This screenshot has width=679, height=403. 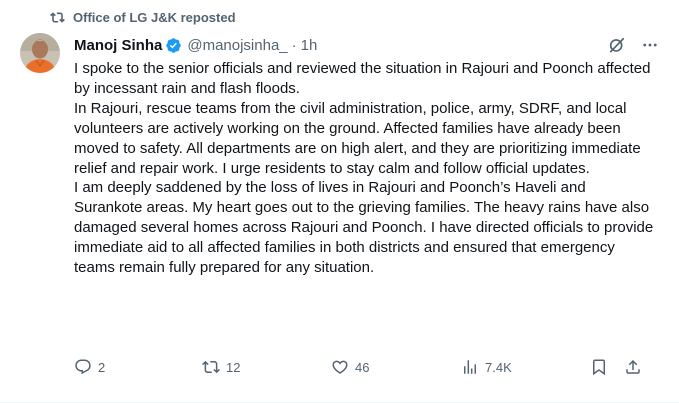 What do you see at coordinates (173, 45) in the screenshot?
I see `verified-badge-icon` at bounding box center [173, 45].